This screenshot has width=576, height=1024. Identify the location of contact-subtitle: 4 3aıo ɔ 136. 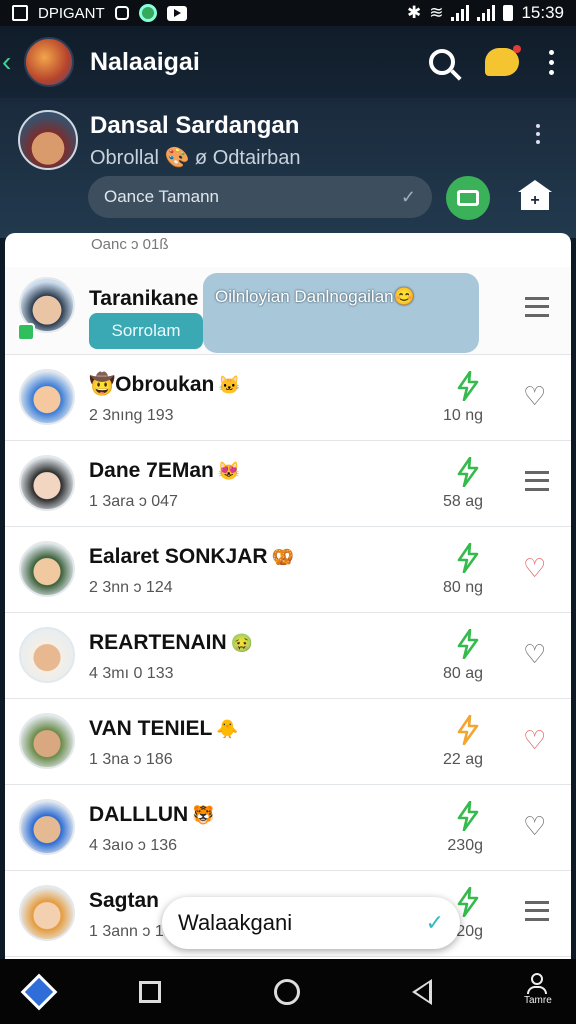
(133, 845).